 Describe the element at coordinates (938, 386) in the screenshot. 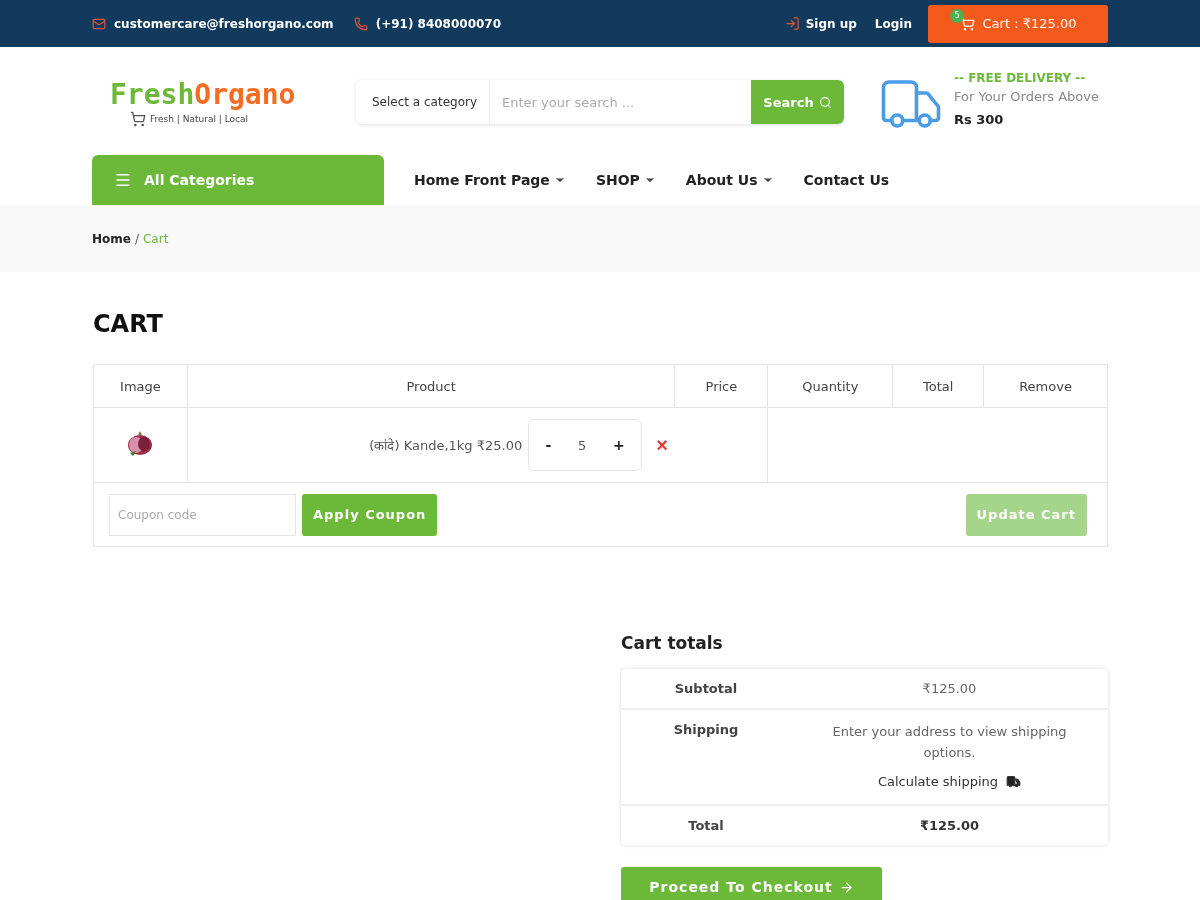

I see `column-header: Total` at that location.